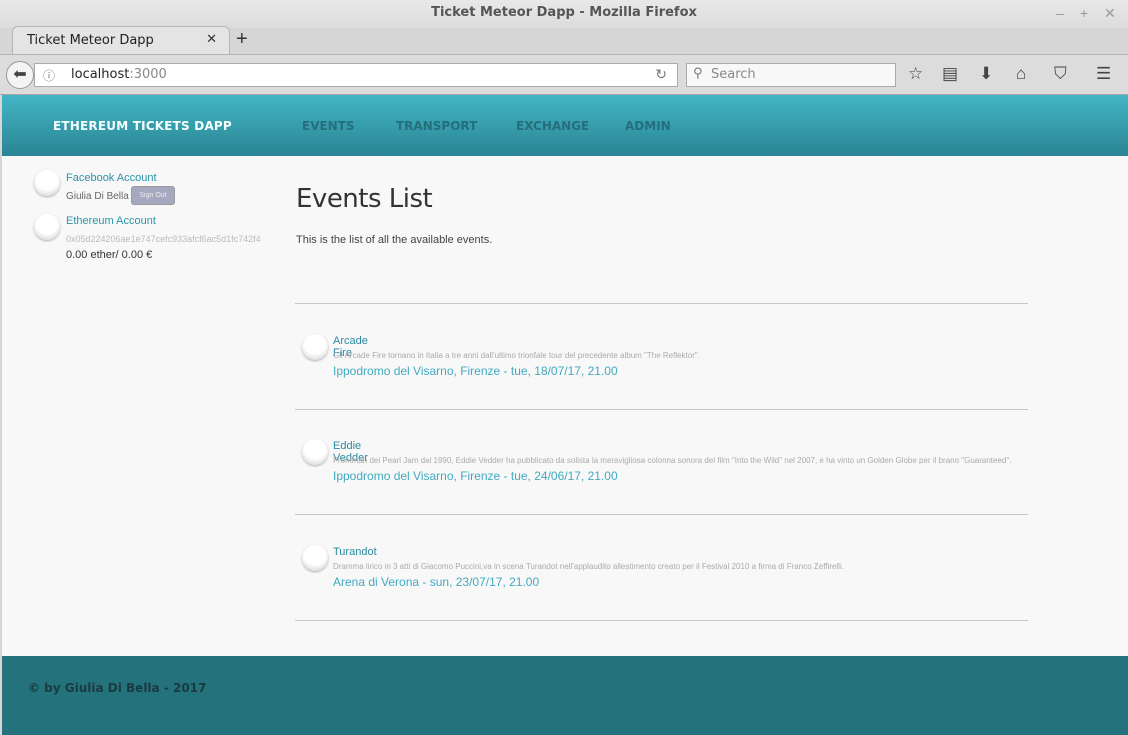 The height and width of the screenshot is (735, 1128). Describe the element at coordinates (97, 196) in the screenshot. I see `facebook-user-name: Giulia Di Bella` at that location.